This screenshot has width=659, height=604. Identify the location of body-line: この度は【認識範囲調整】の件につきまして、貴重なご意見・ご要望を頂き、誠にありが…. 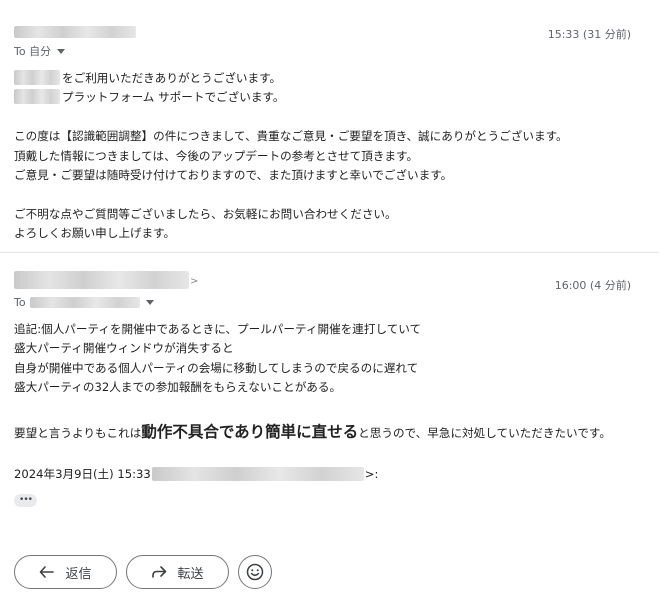
(291, 136).